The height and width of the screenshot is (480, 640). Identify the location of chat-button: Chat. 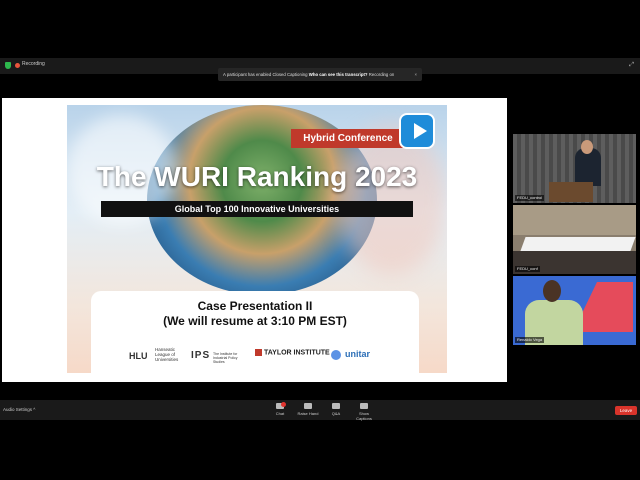
(280, 409).